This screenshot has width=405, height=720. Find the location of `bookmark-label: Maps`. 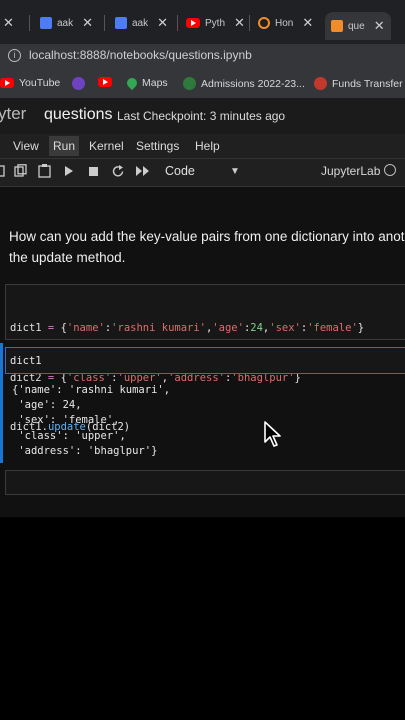

bookmark-label: Maps is located at coordinates (155, 83).